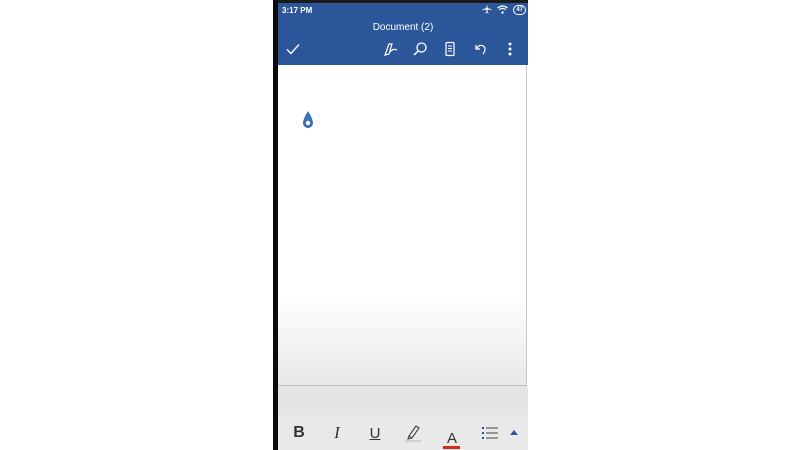 The height and width of the screenshot is (450, 800). Describe the element at coordinates (299, 433) in the screenshot. I see `bold-button: B` at that location.